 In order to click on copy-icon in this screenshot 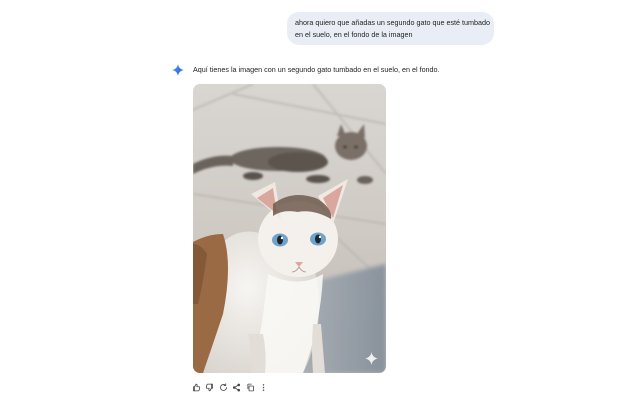, I will do `click(250, 387)`.